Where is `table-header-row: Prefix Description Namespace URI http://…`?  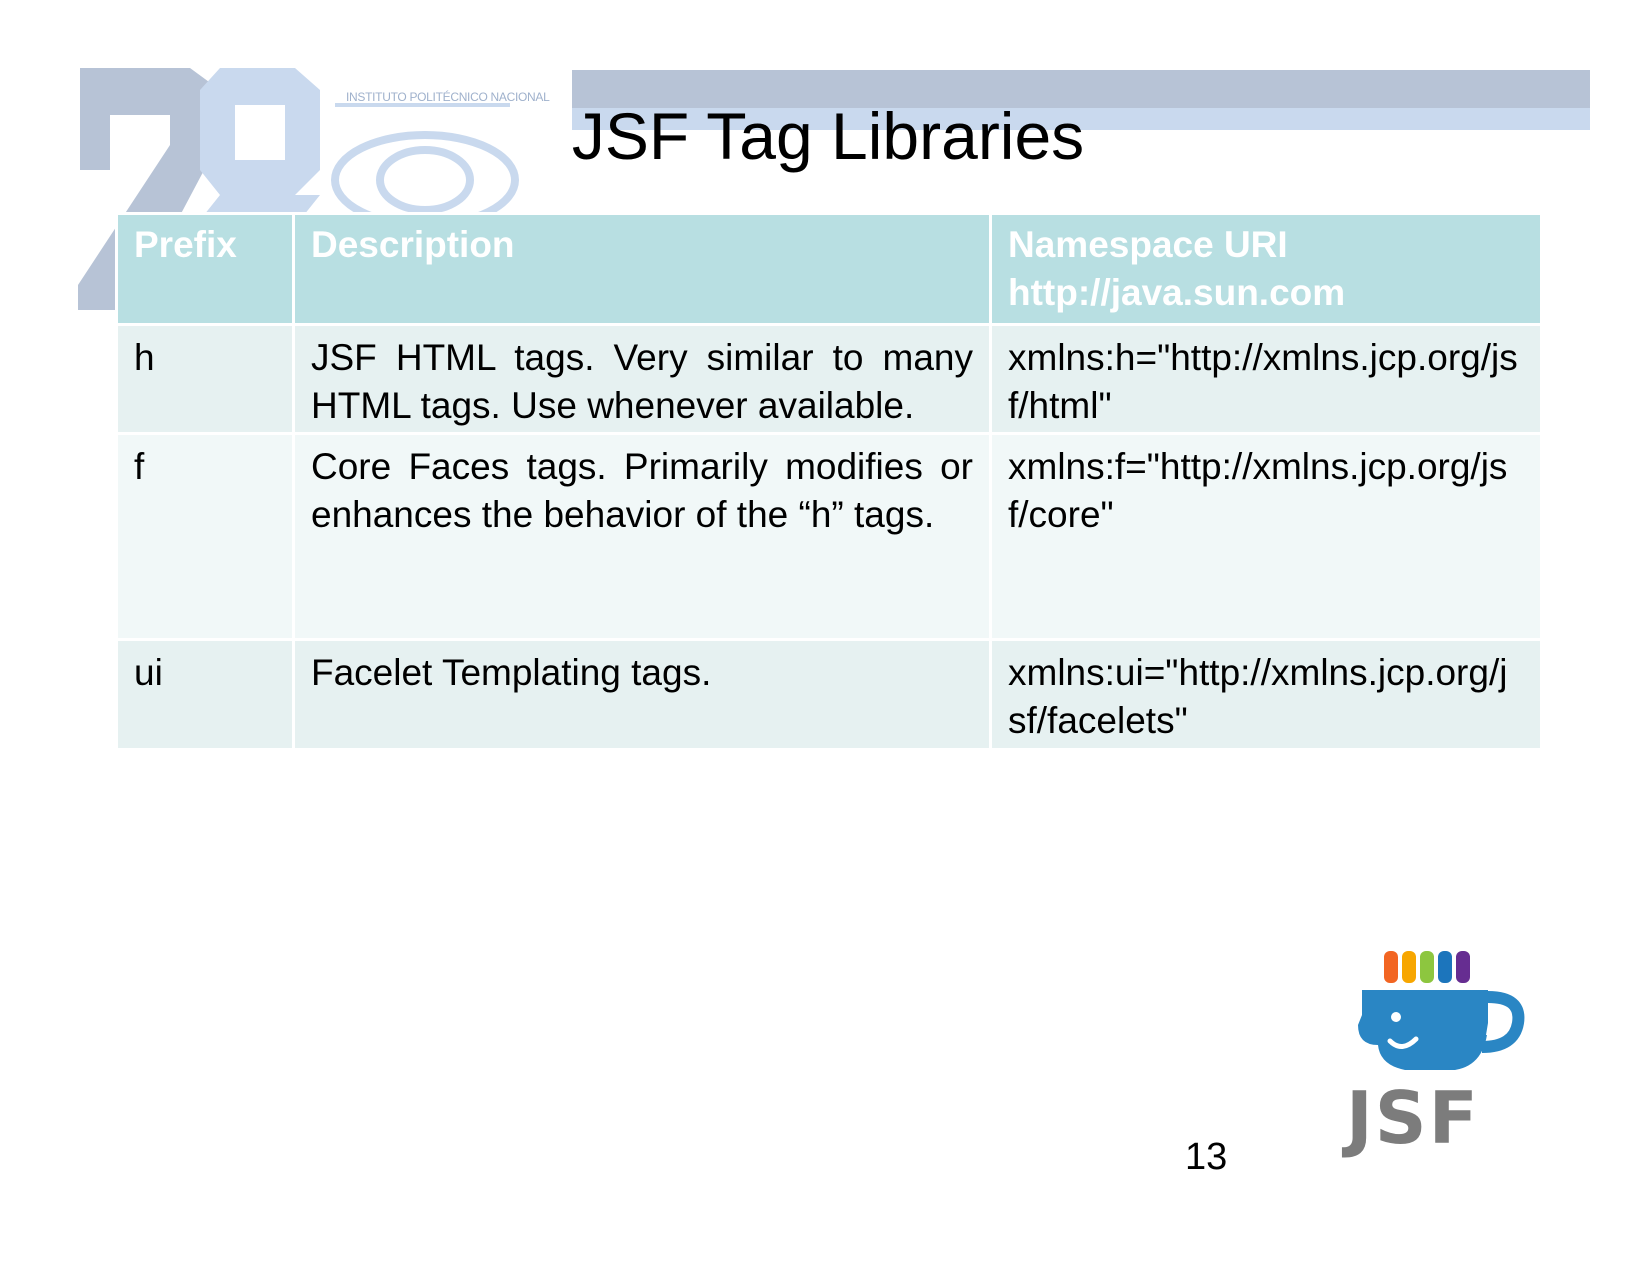 table-header-row: Prefix Description Namespace URI http://… is located at coordinates (829, 269).